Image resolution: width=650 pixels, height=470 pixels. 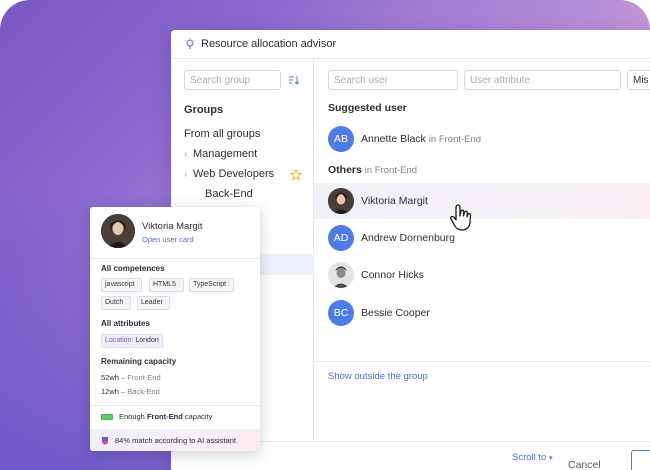 I want to click on group-item-web-developers: › Web Developers, so click(x=229, y=174).